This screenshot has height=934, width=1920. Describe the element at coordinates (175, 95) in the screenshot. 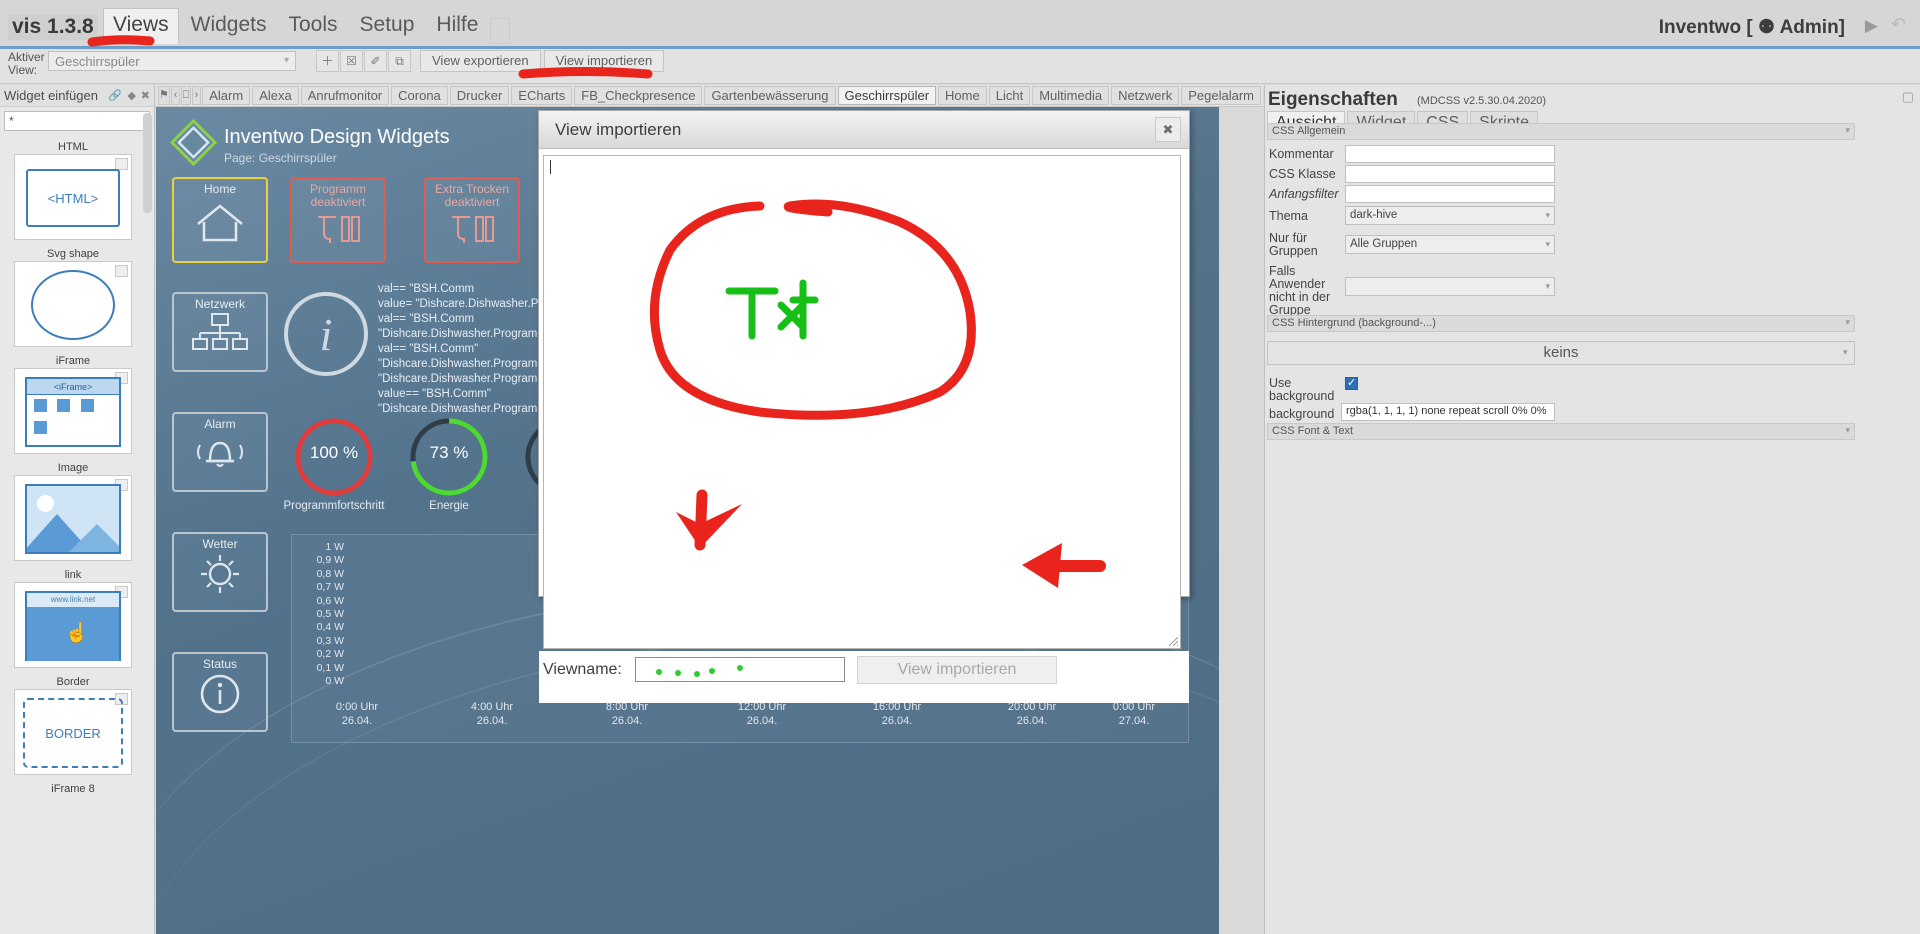

I see `prev-icon: ‹` at that location.